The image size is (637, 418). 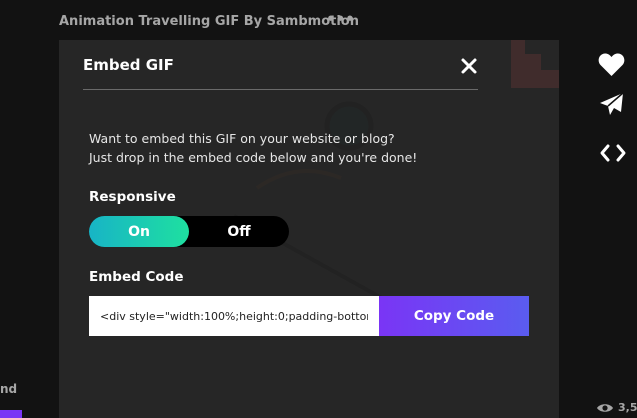 What do you see at coordinates (11, 414) in the screenshot?
I see `left-accent-bar` at bounding box center [11, 414].